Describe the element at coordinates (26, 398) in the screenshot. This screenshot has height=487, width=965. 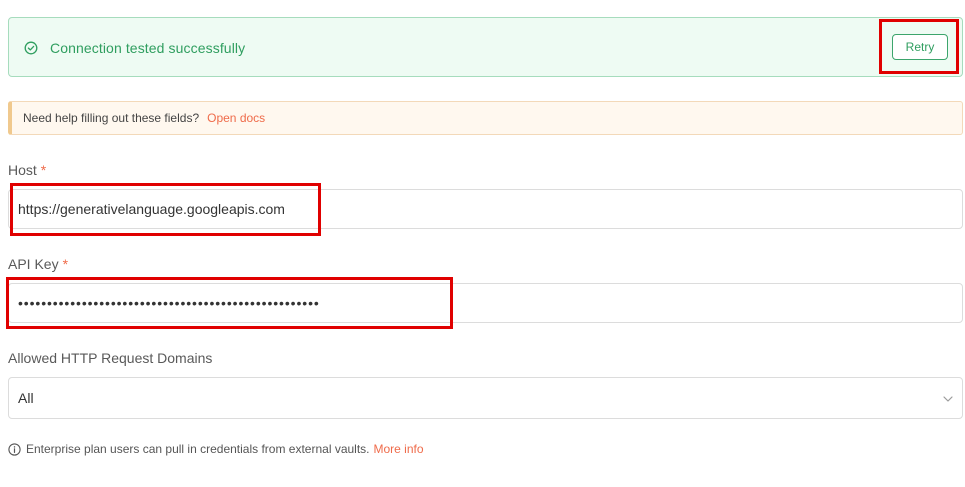
I see `allowed-domains-selected-value: All` at that location.